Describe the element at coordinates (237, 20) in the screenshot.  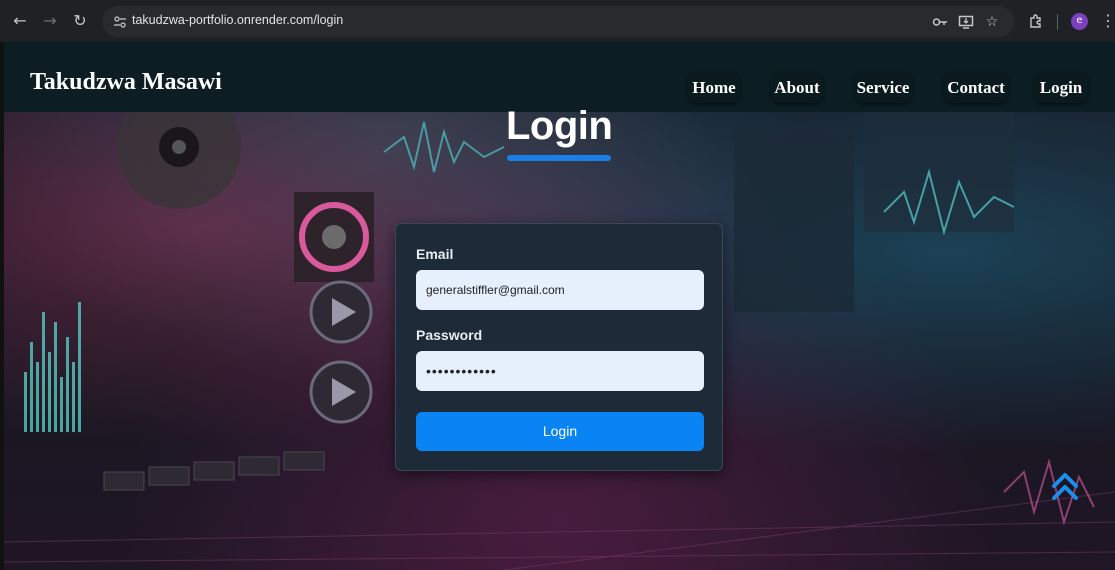
I see `url-text: takudzwa-portfolio.onrender.com/login` at that location.